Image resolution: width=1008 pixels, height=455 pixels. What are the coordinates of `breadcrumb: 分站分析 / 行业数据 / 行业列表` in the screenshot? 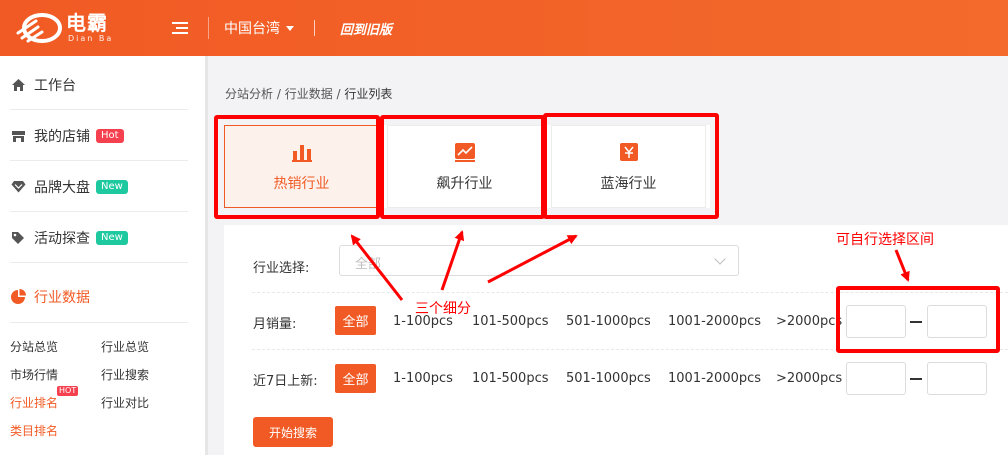 It's located at (308, 93).